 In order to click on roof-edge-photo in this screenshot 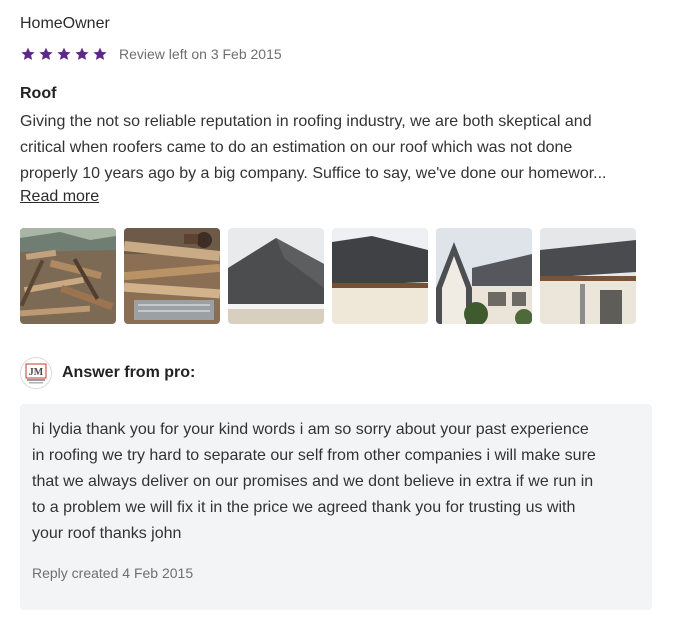, I will do `click(380, 276)`.